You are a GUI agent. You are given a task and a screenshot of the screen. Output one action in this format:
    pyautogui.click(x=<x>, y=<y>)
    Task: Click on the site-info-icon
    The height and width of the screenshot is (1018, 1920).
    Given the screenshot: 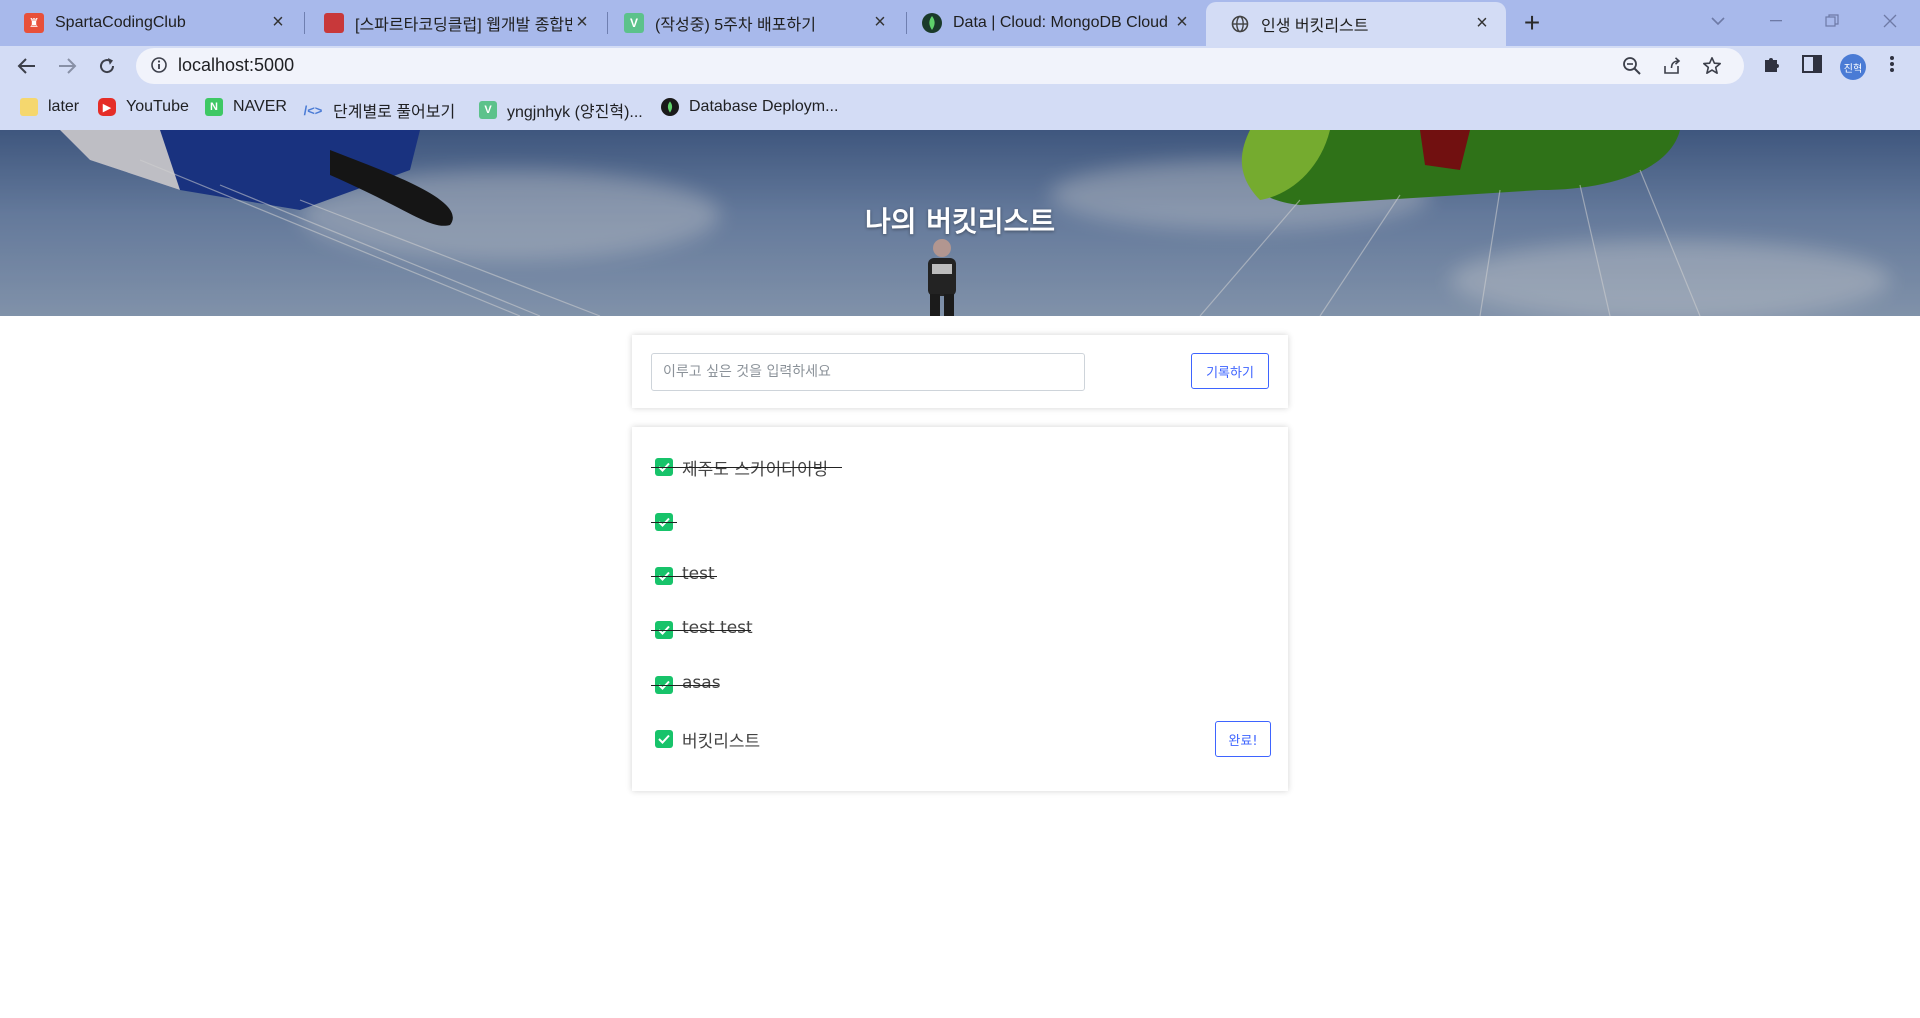 What is the action you would take?
    pyautogui.click(x=160, y=66)
    